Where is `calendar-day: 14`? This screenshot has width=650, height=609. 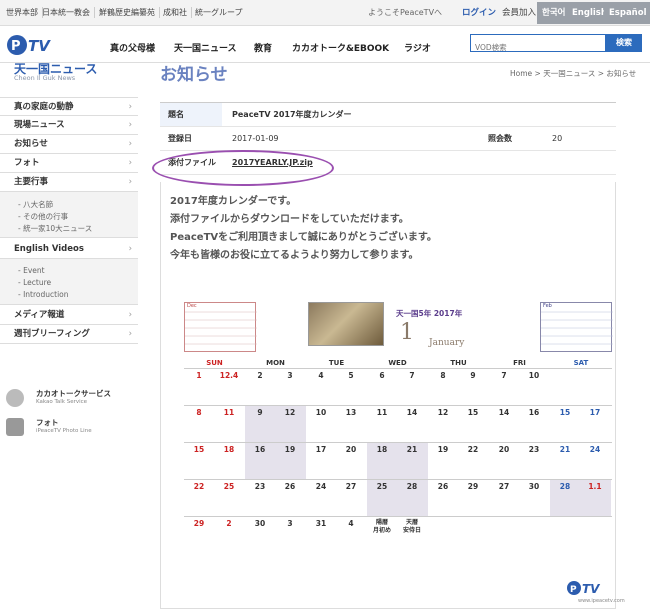
calendar-day: 14 is located at coordinates (412, 412).